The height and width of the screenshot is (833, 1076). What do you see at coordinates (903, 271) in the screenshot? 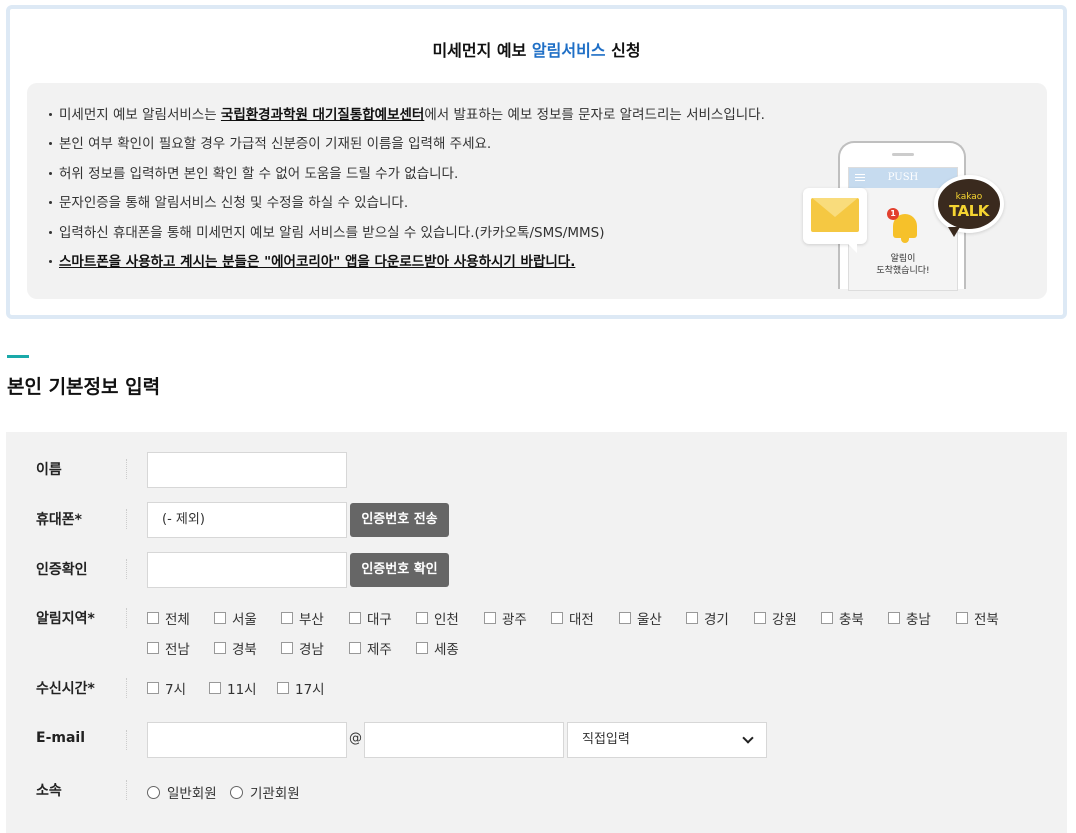
I see `alarm-line2: 도착했습니다!` at bounding box center [903, 271].